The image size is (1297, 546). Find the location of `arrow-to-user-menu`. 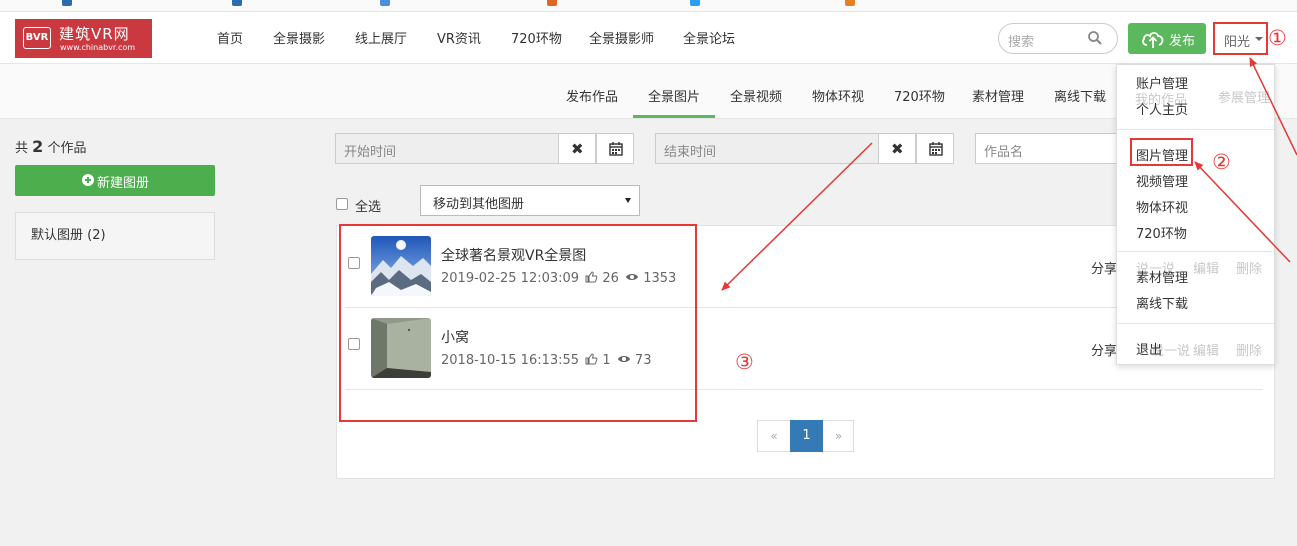

arrow-to-user-menu is located at coordinates (1273, 106).